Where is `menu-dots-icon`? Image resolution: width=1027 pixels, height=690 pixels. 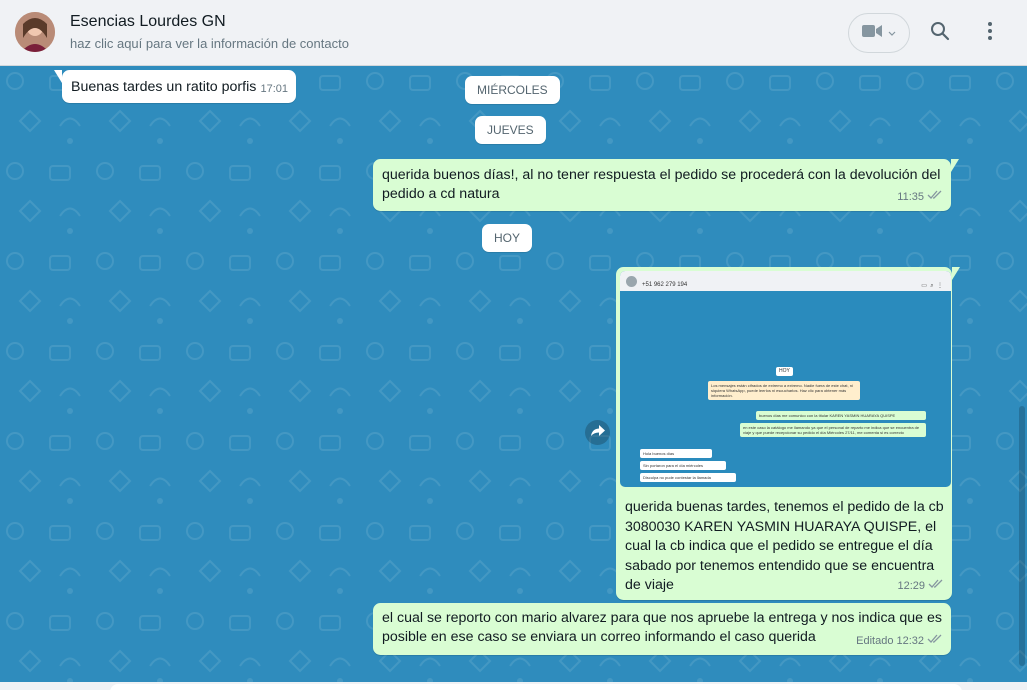
menu-dots-icon is located at coordinates (990, 33).